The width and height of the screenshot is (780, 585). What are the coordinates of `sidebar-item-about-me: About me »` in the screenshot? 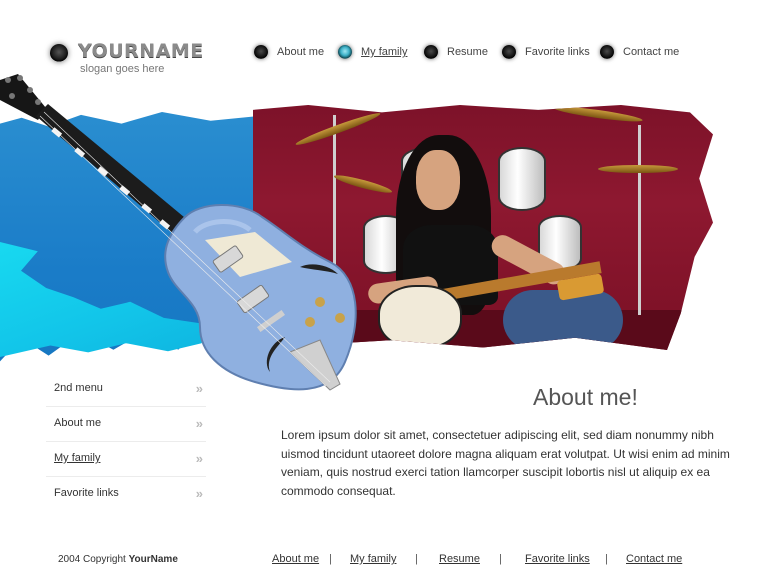 It's located at (126, 424).